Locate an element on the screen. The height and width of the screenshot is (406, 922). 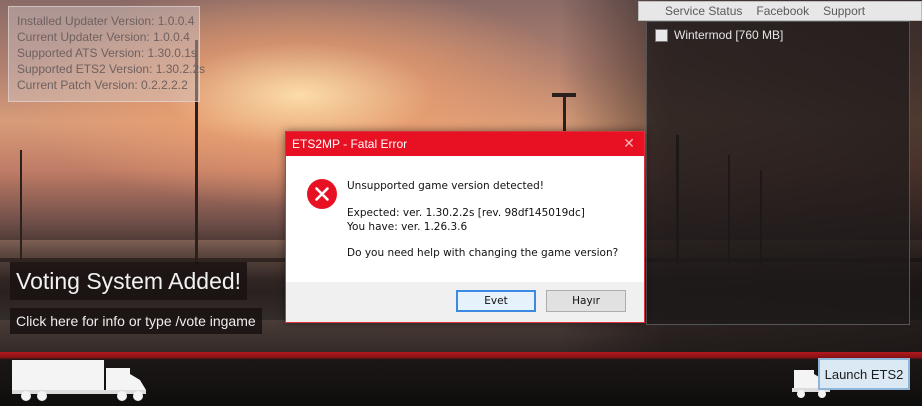
error-circle-x-icon is located at coordinates (322, 194).